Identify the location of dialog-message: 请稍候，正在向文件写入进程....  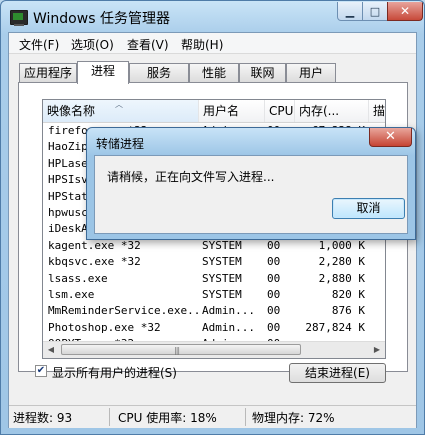
(191, 177).